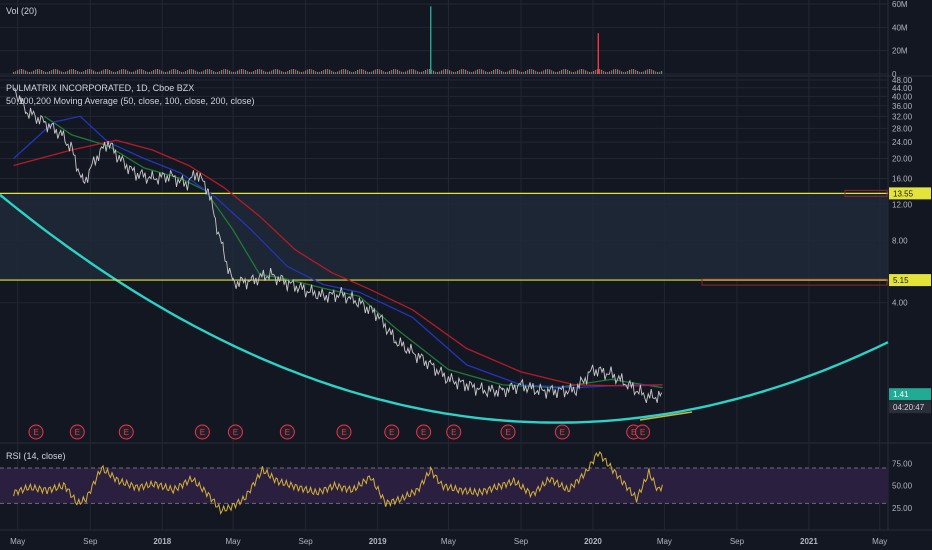 Image resolution: width=932 pixels, height=550 pixels. Describe the element at coordinates (593, 541) in the screenshot. I see `x-tick-label: 2020` at that location.